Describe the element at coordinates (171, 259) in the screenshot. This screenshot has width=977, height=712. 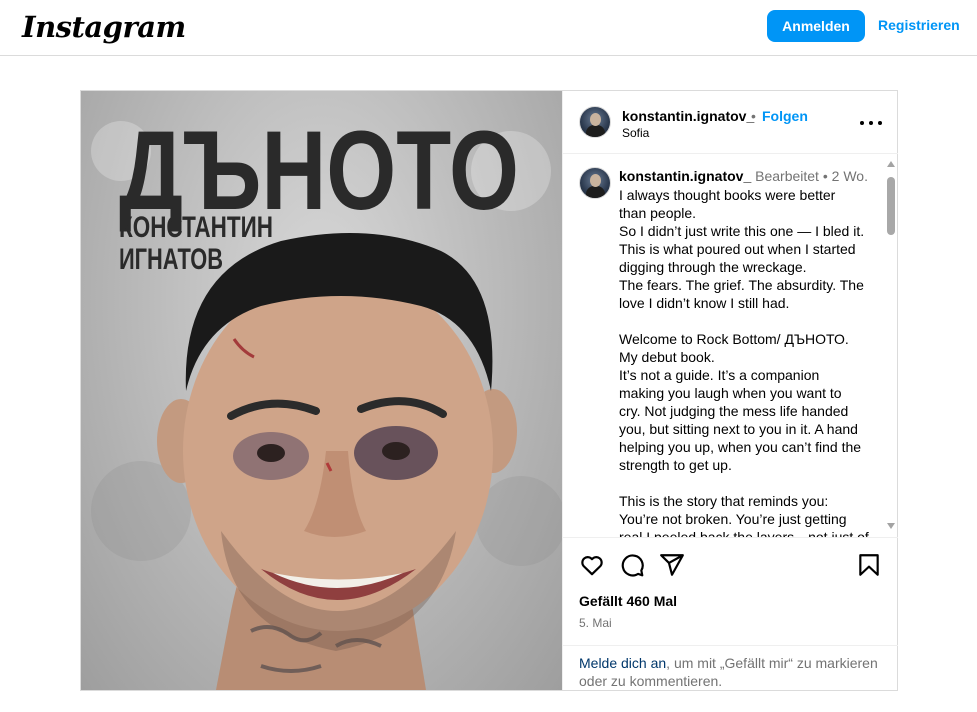
I see `cover-author-last: ИГНАТОВ` at that location.